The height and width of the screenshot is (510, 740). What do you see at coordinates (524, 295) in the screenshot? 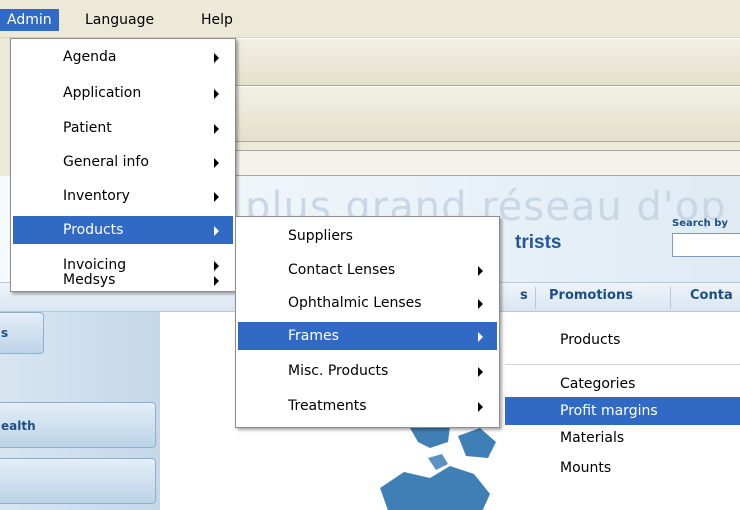
I see `nav-tab-partial: s` at bounding box center [524, 295].